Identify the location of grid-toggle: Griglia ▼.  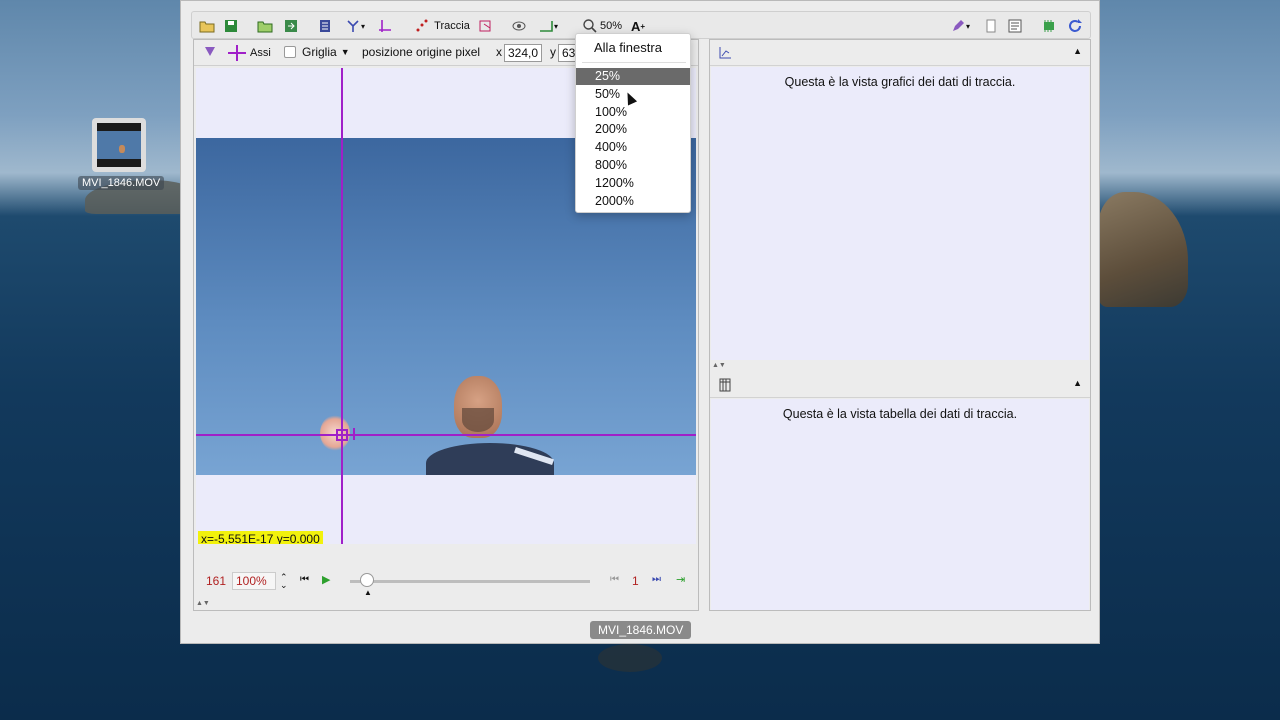
(317, 52).